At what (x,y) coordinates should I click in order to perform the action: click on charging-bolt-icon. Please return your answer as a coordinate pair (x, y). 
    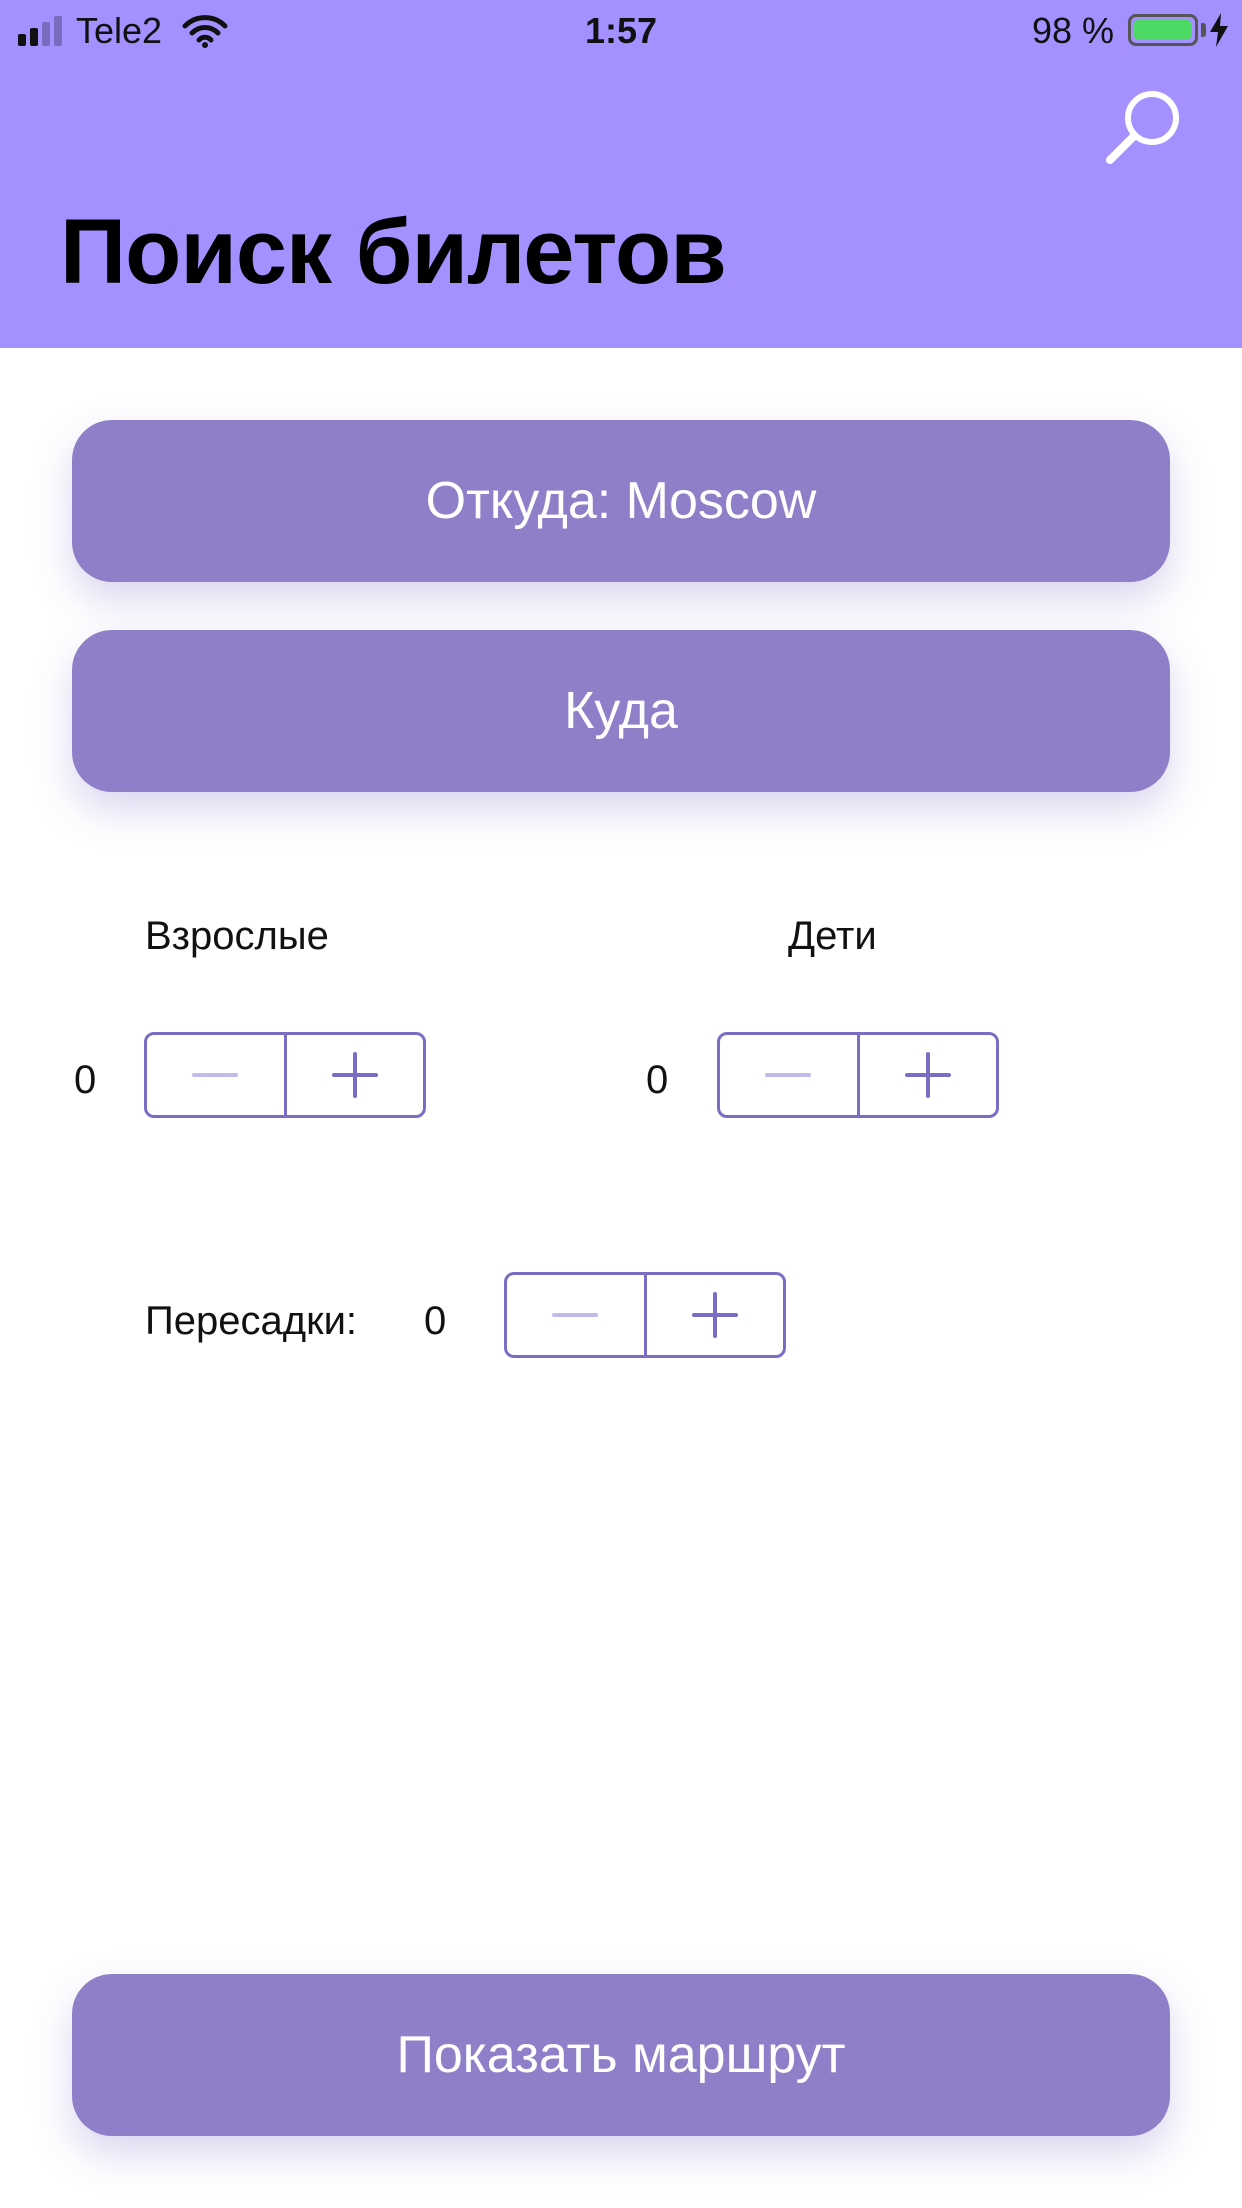
    Looking at the image, I should click on (1219, 30).